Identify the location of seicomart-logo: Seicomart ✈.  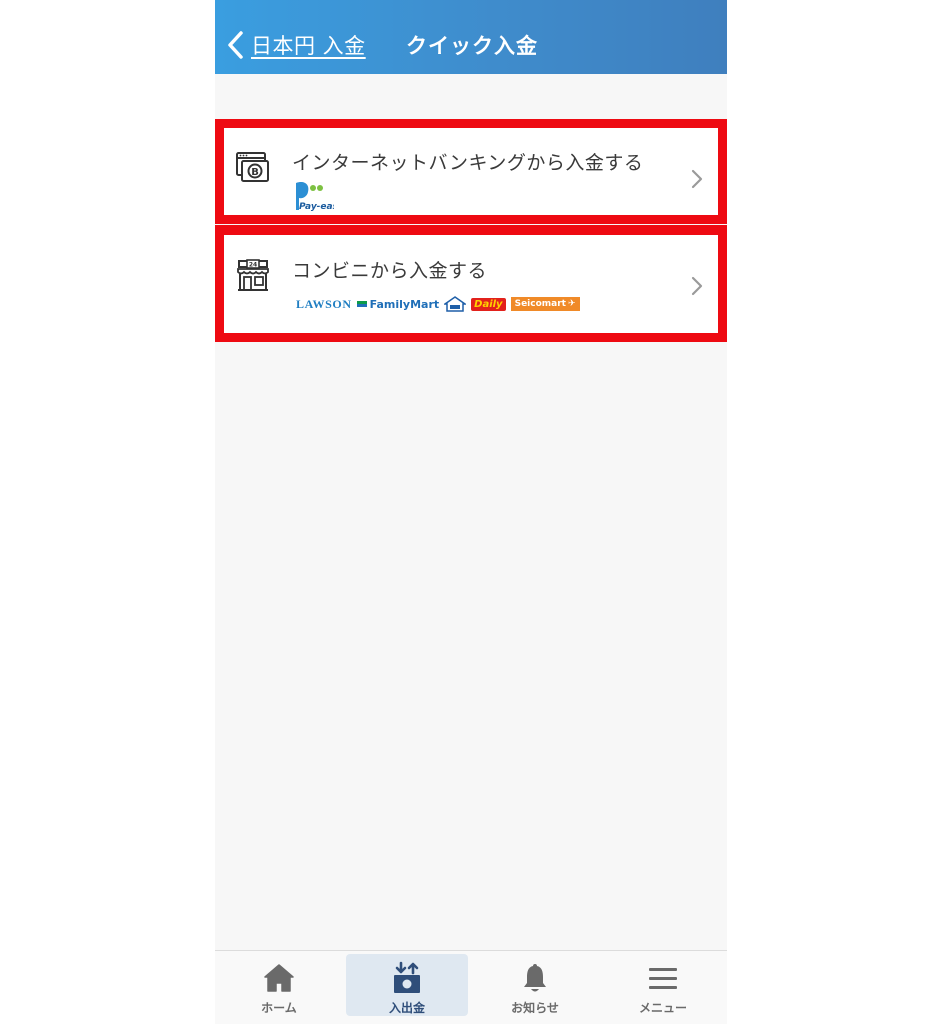
(545, 304).